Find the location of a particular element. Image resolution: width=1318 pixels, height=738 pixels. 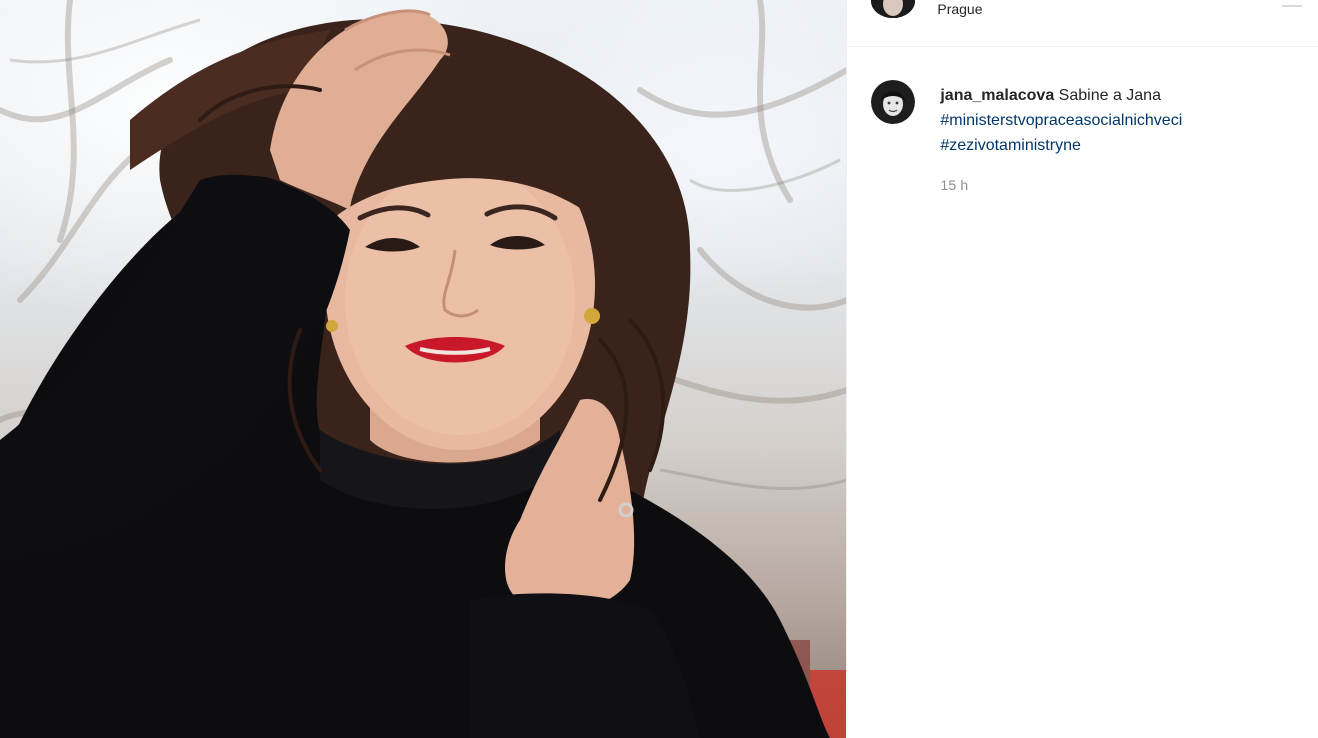

header-avatar is located at coordinates (893, 9).